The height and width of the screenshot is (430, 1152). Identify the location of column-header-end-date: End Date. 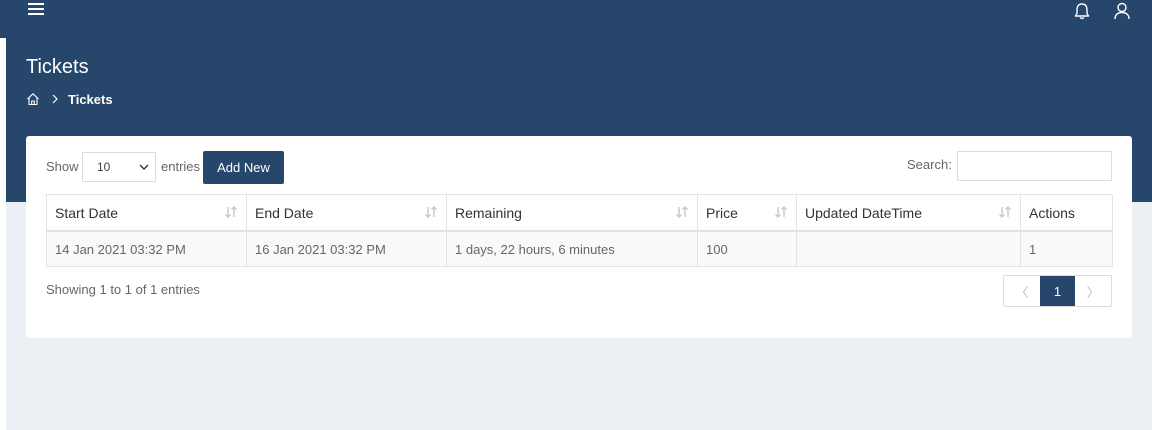
(346, 213).